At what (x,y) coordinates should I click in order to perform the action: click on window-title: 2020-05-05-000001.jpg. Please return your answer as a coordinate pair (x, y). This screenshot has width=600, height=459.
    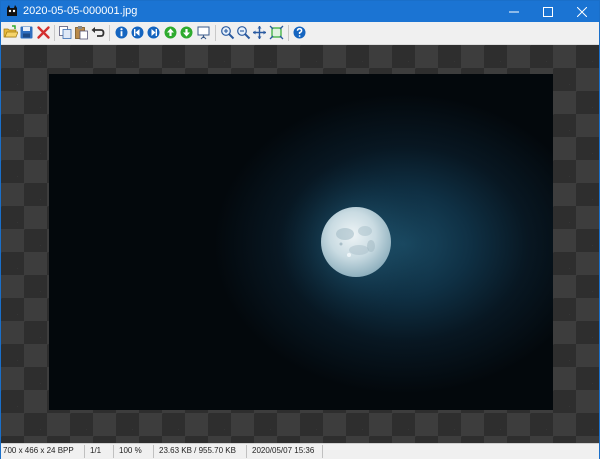
    Looking at the image, I should click on (80, 11).